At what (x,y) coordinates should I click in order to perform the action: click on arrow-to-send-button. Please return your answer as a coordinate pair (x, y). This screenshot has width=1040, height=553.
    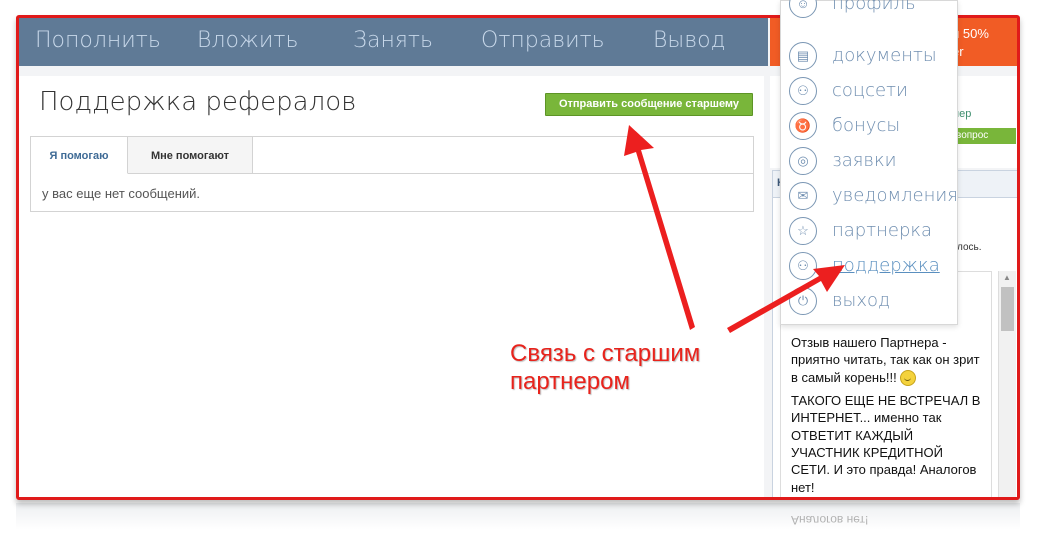
    Looking at the image, I should click on (659, 227).